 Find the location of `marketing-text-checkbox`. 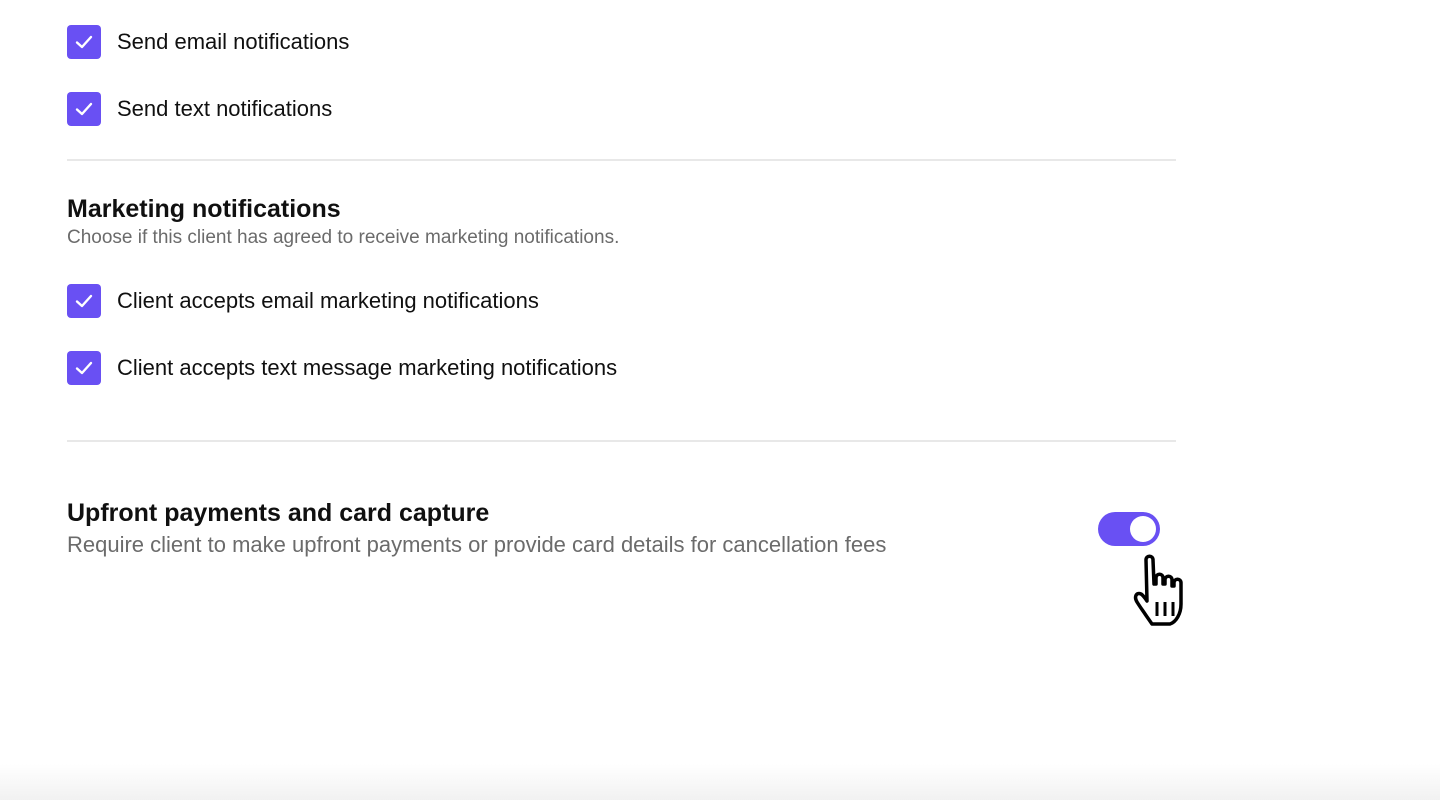

marketing-text-checkbox is located at coordinates (84, 368).